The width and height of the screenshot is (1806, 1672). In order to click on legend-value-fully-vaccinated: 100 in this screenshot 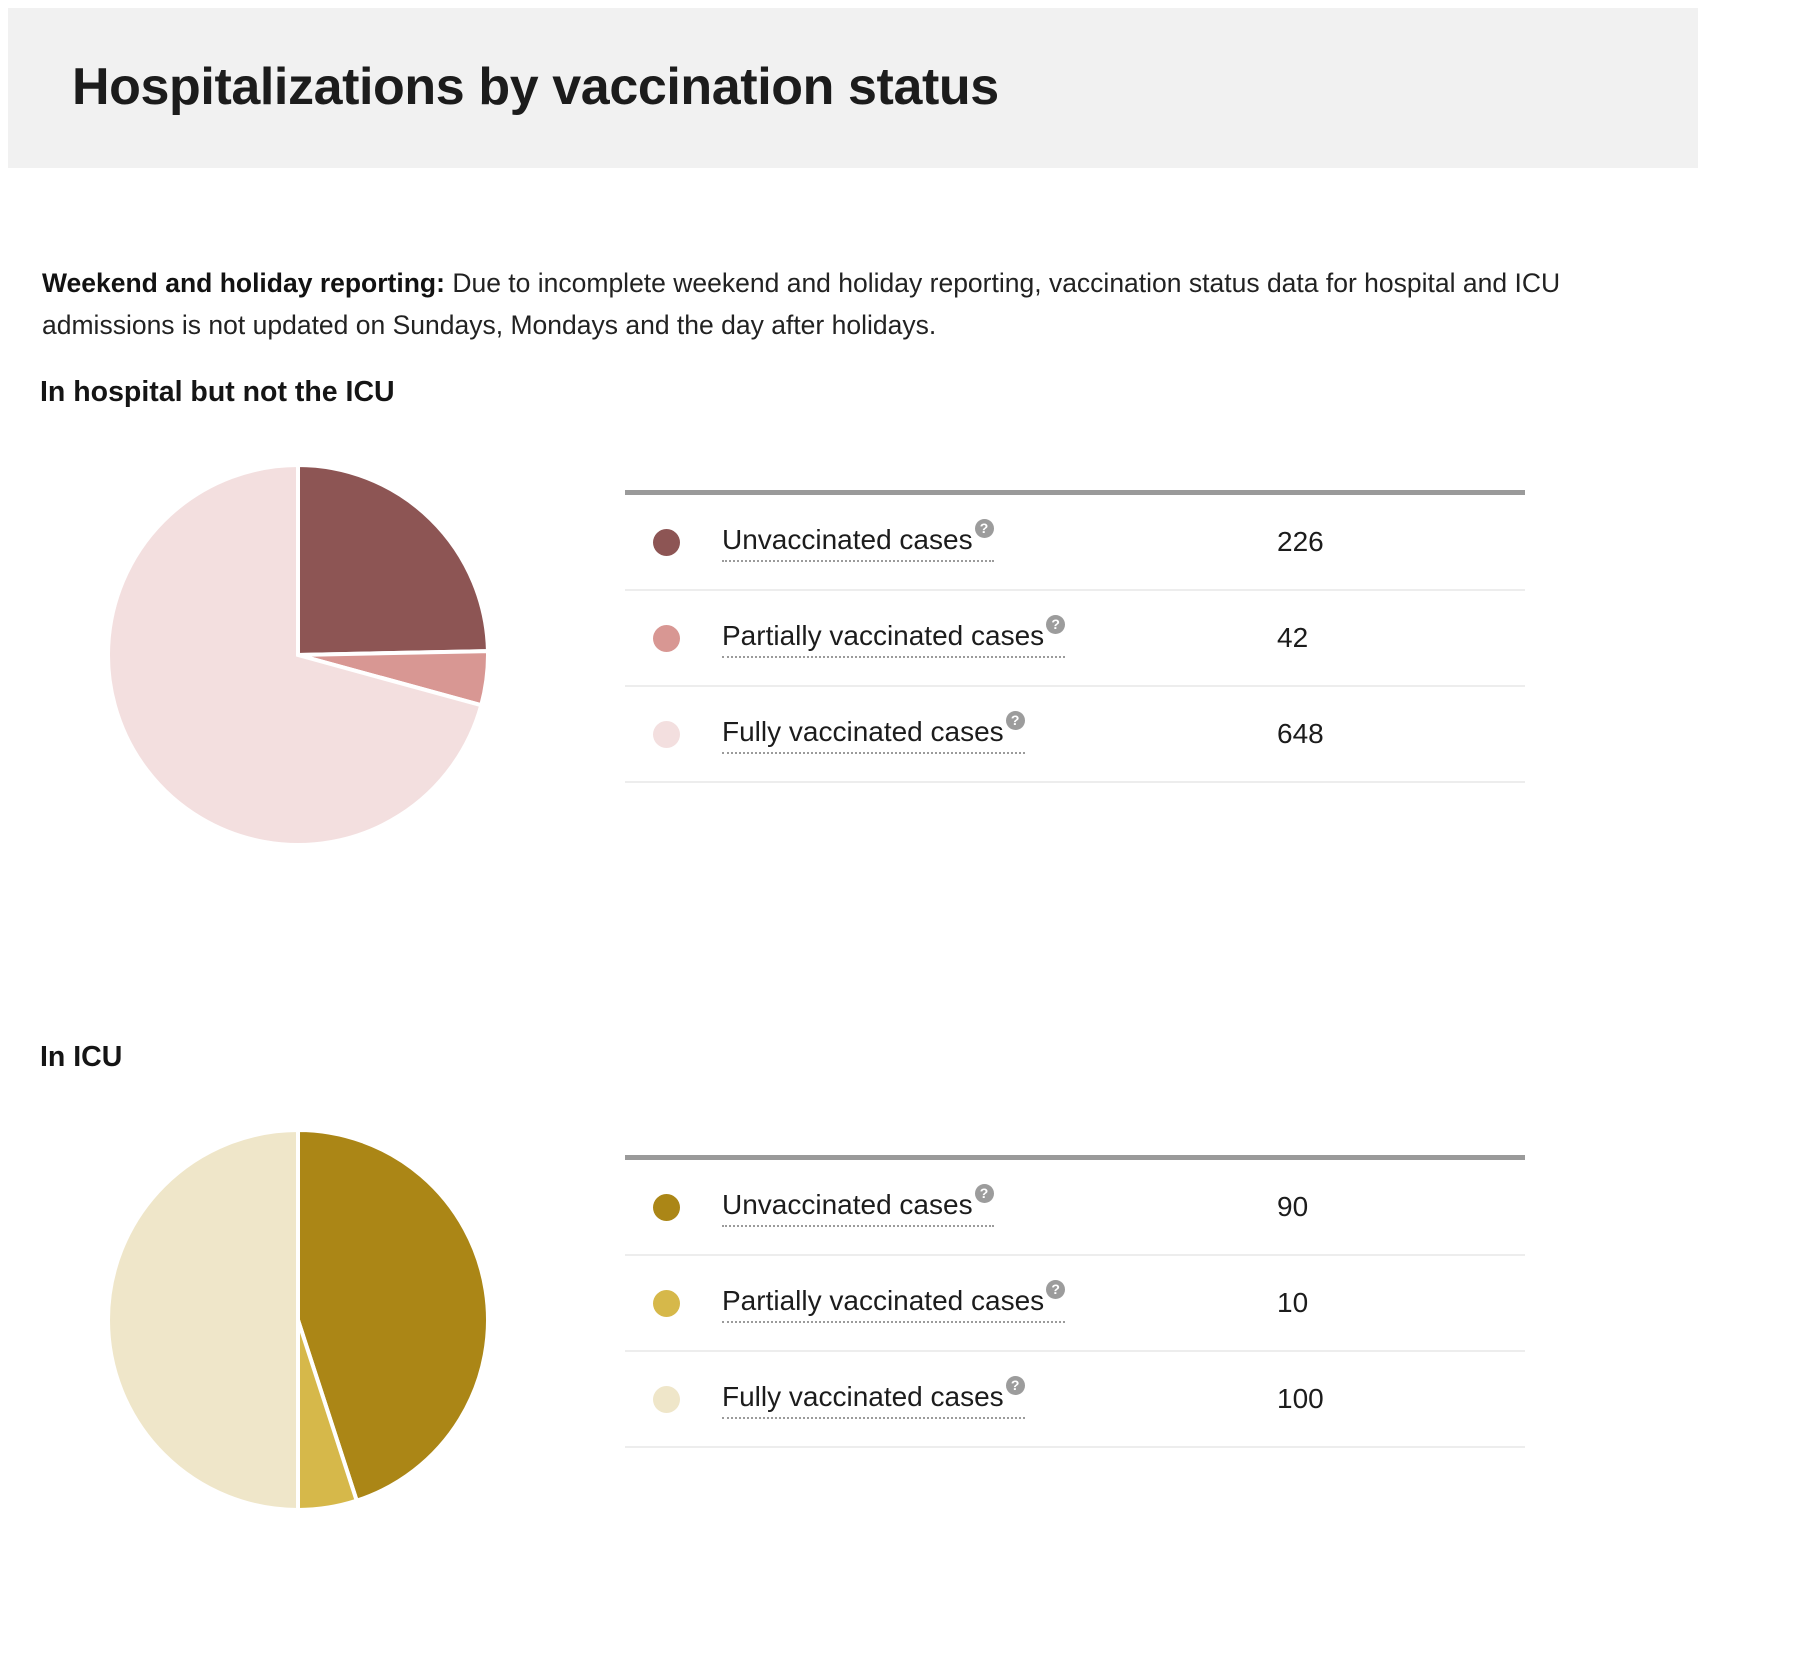, I will do `click(1300, 1399)`.